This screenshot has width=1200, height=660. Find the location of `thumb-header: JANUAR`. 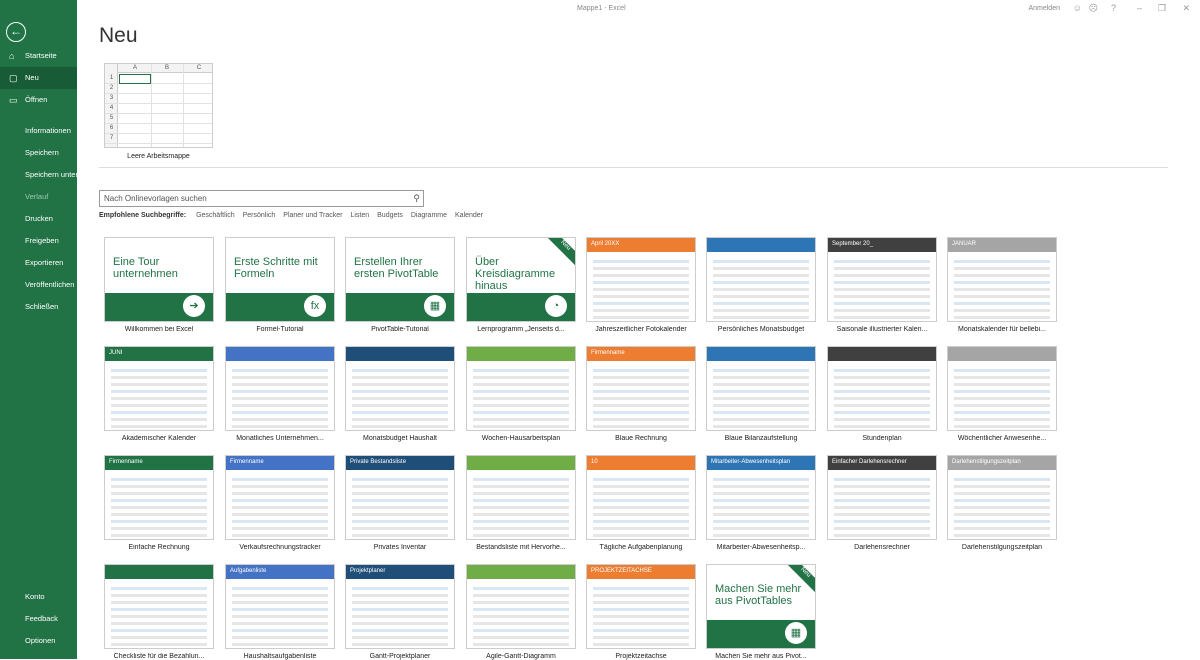

thumb-header: JANUAR is located at coordinates (1002, 245).